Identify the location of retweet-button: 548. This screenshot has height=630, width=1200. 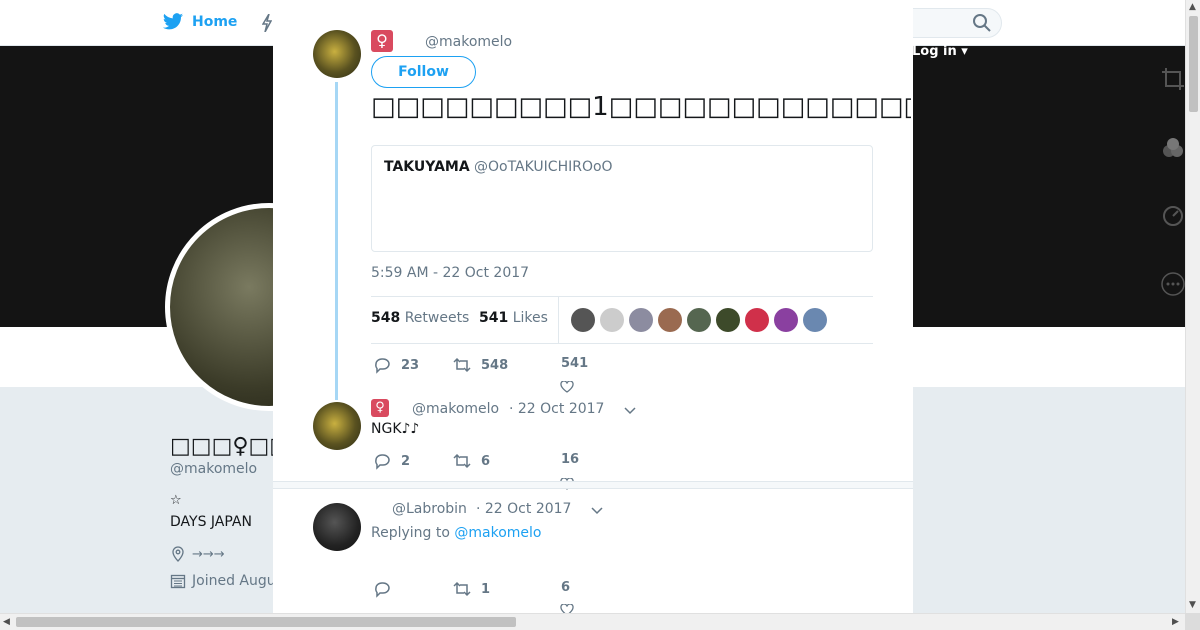
(480, 365).